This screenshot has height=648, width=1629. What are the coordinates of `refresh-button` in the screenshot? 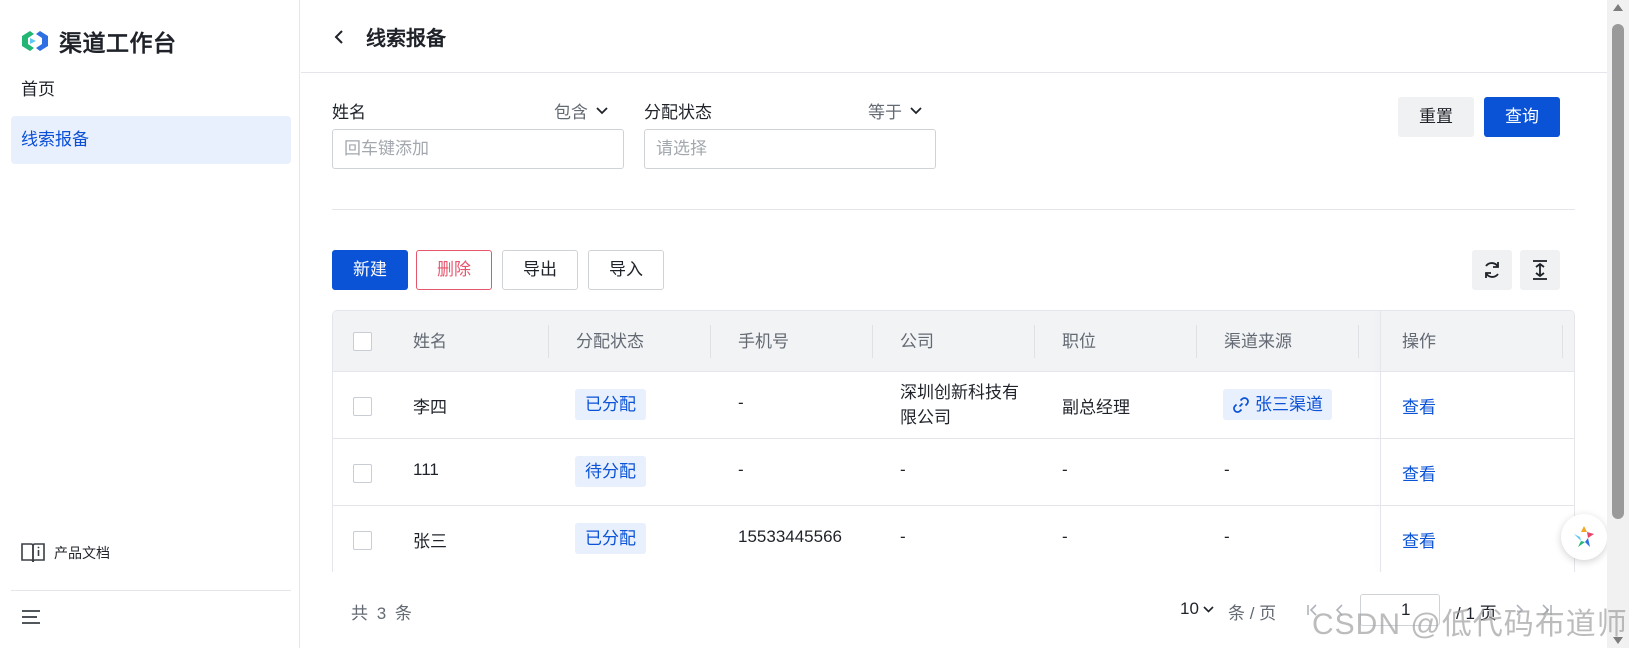 It's located at (1492, 270).